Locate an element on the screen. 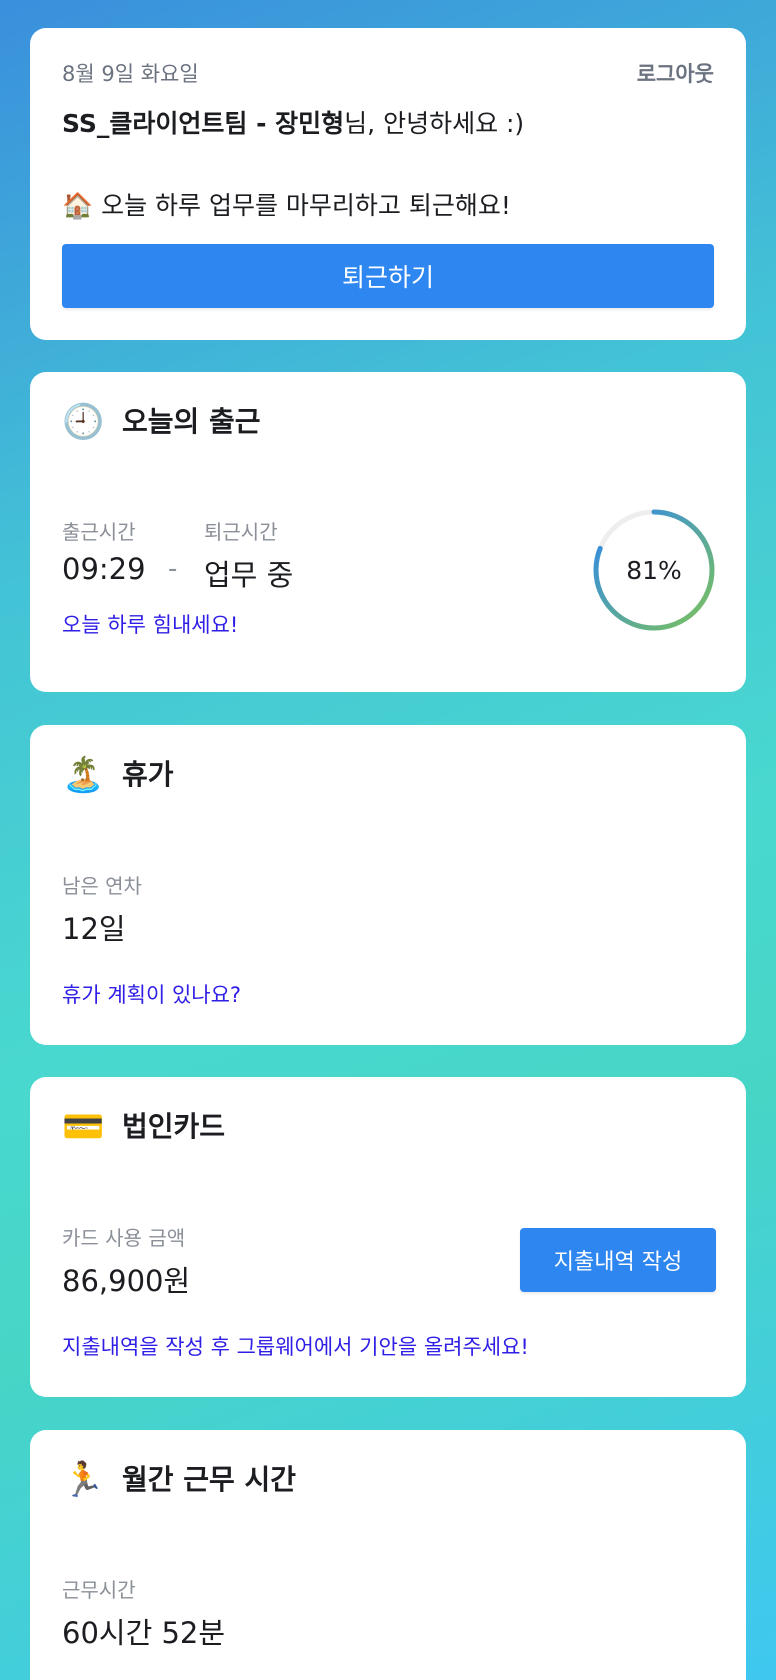  card-usage-label: 카드 사용 금액 is located at coordinates (124, 1238).